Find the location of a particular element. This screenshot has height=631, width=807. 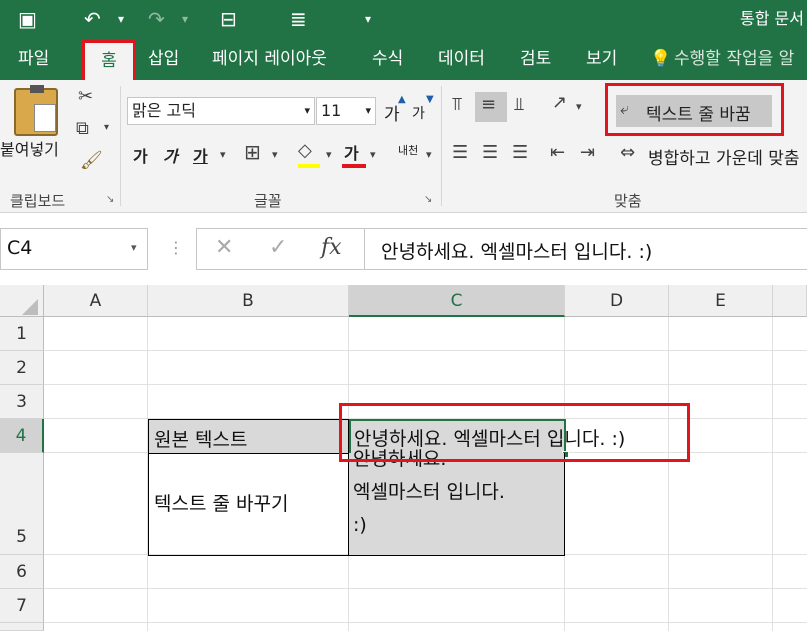

align-icon: ≣ is located at coordinates (298, 19).